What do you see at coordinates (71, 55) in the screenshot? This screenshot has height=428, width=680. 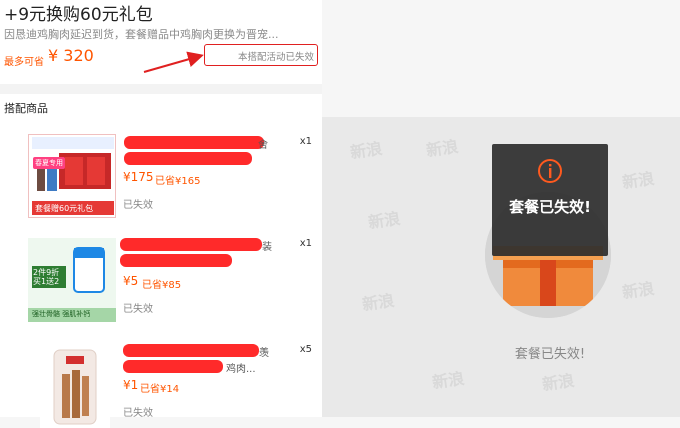 I see `max-save-price: ¥ 320` at bounding box center [71, 55].